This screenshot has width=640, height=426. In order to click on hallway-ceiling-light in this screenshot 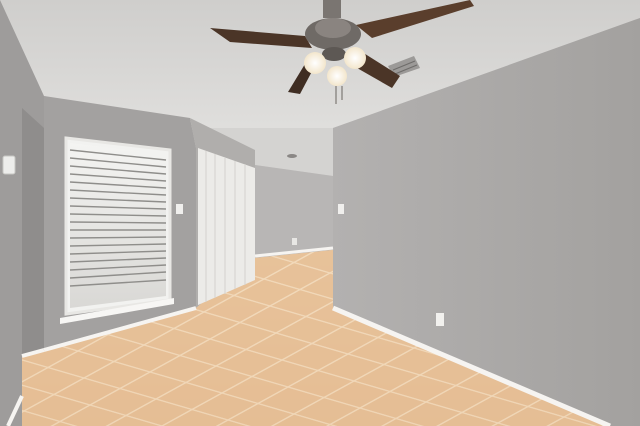, I will do `click(292, 156)`.